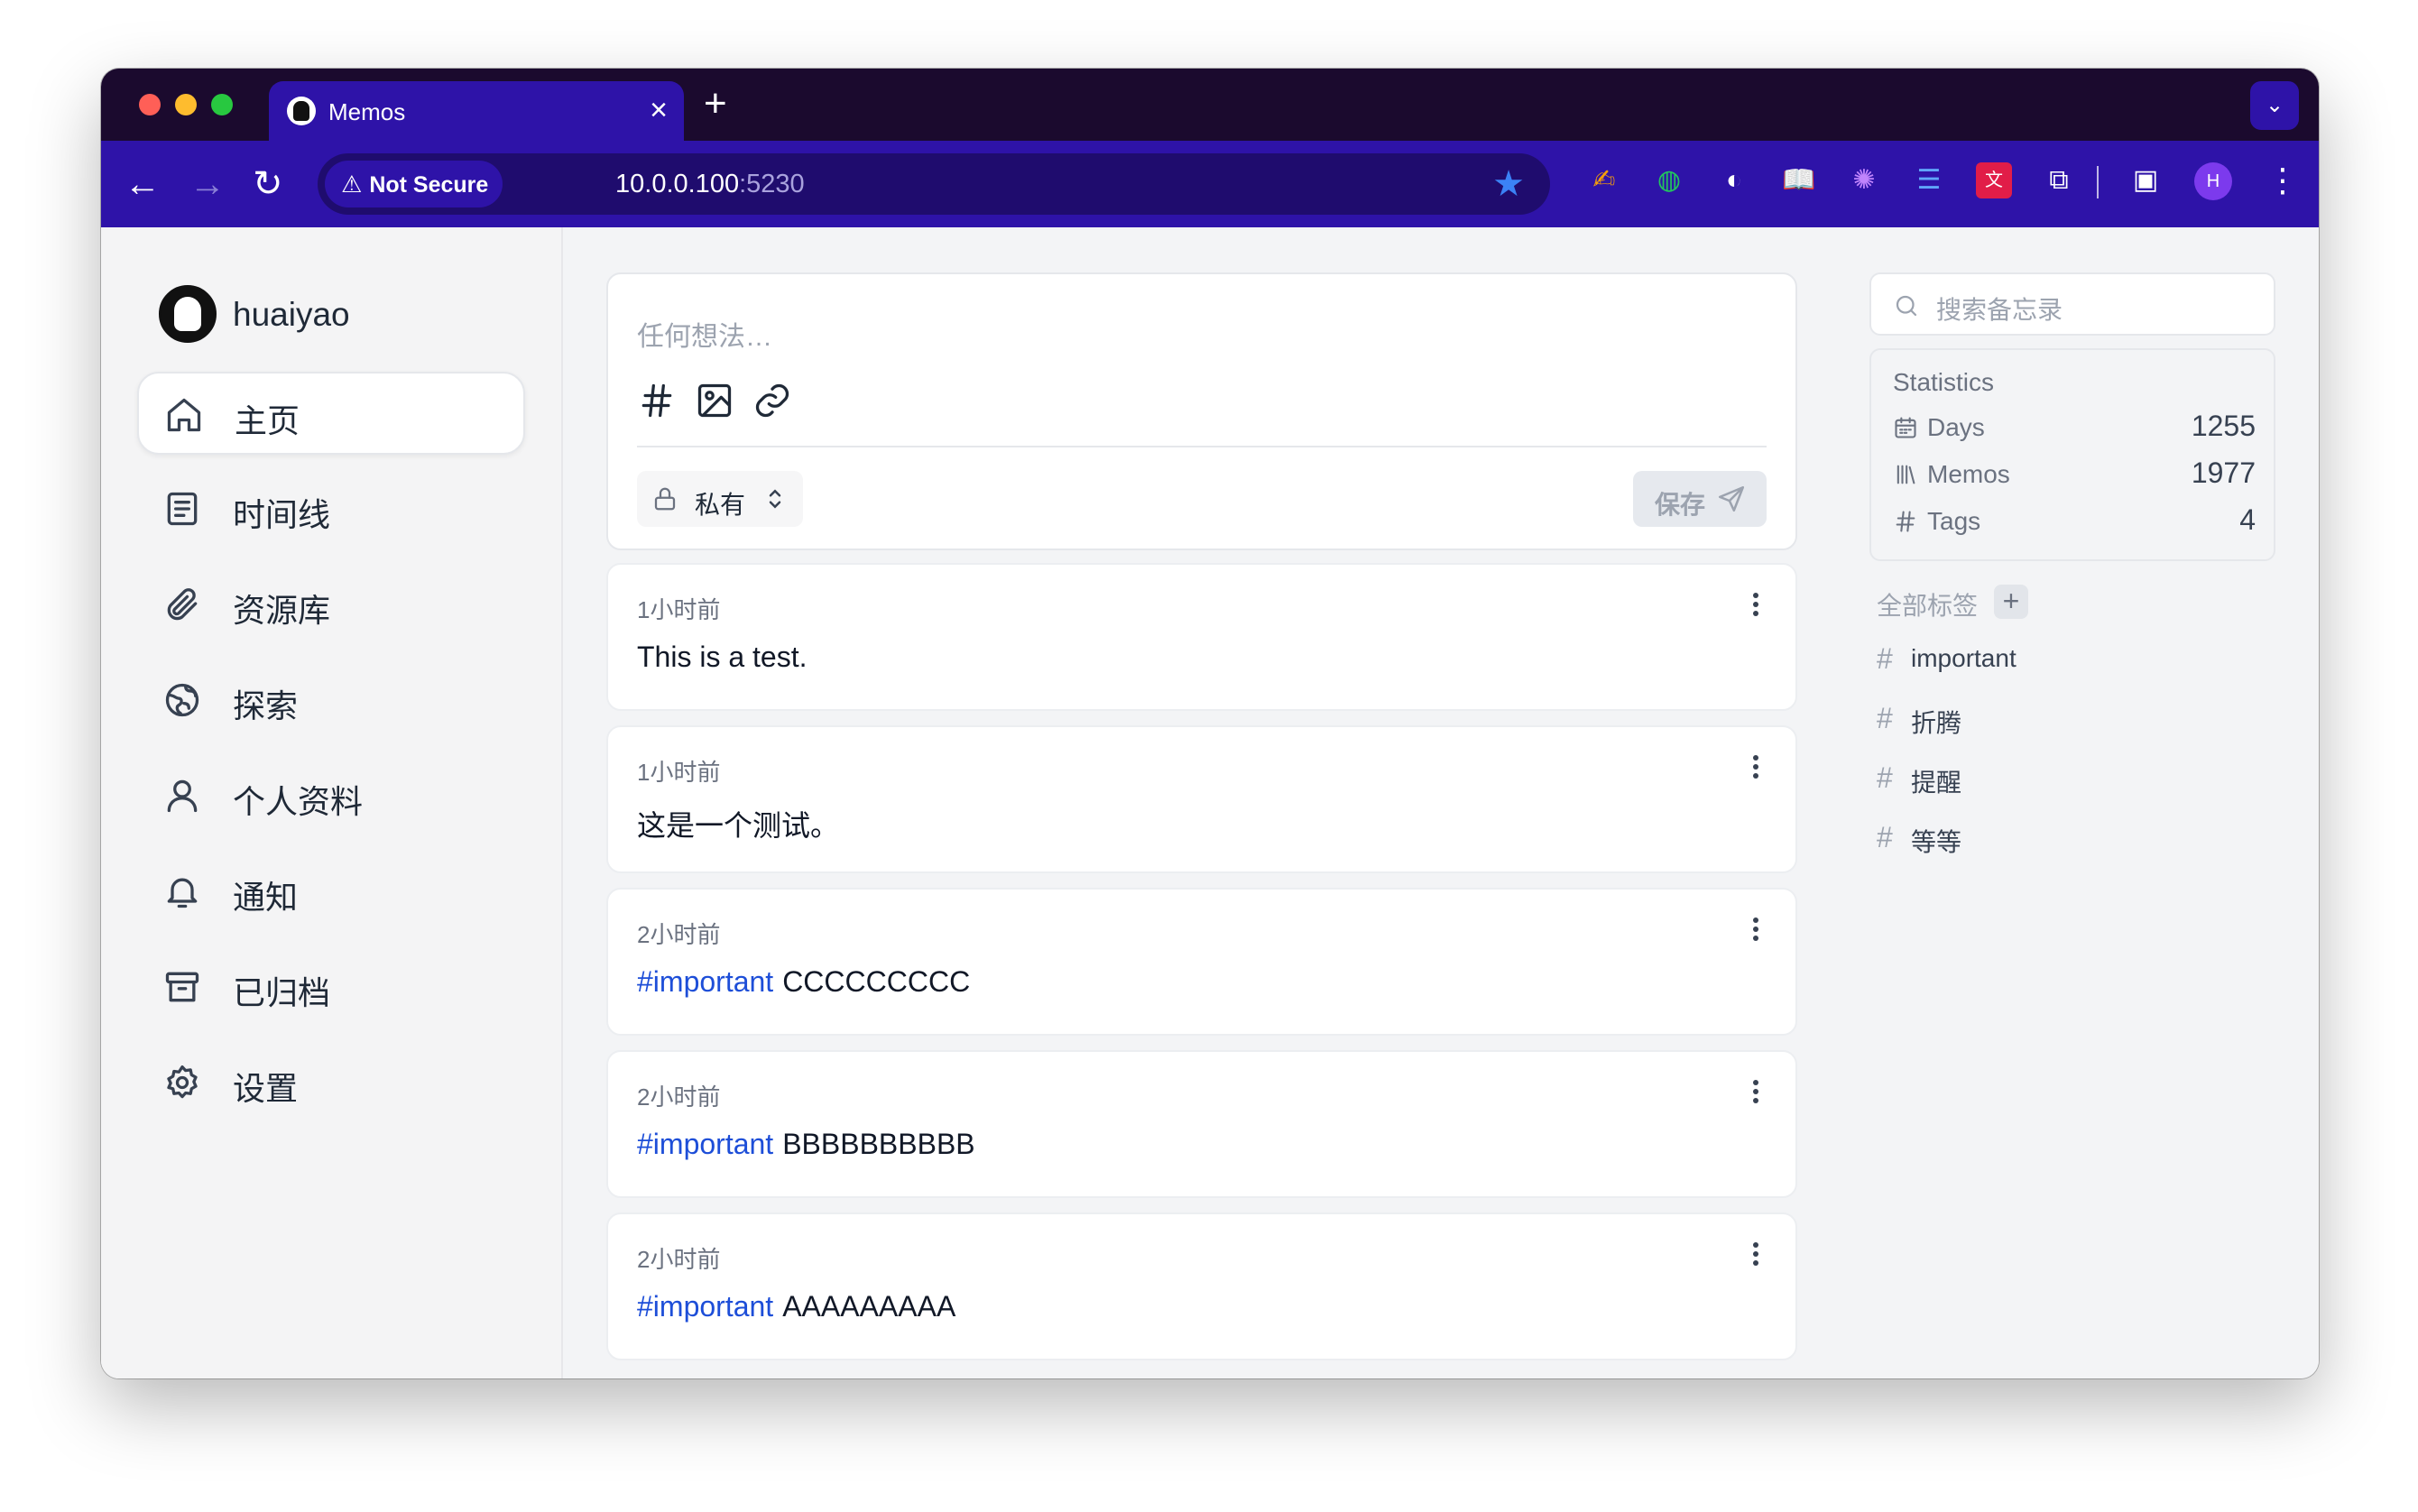  What do you see at coordinates (1907, 306) in the screenshot?
I see `search-icon` at bounding box center [1907, 306].